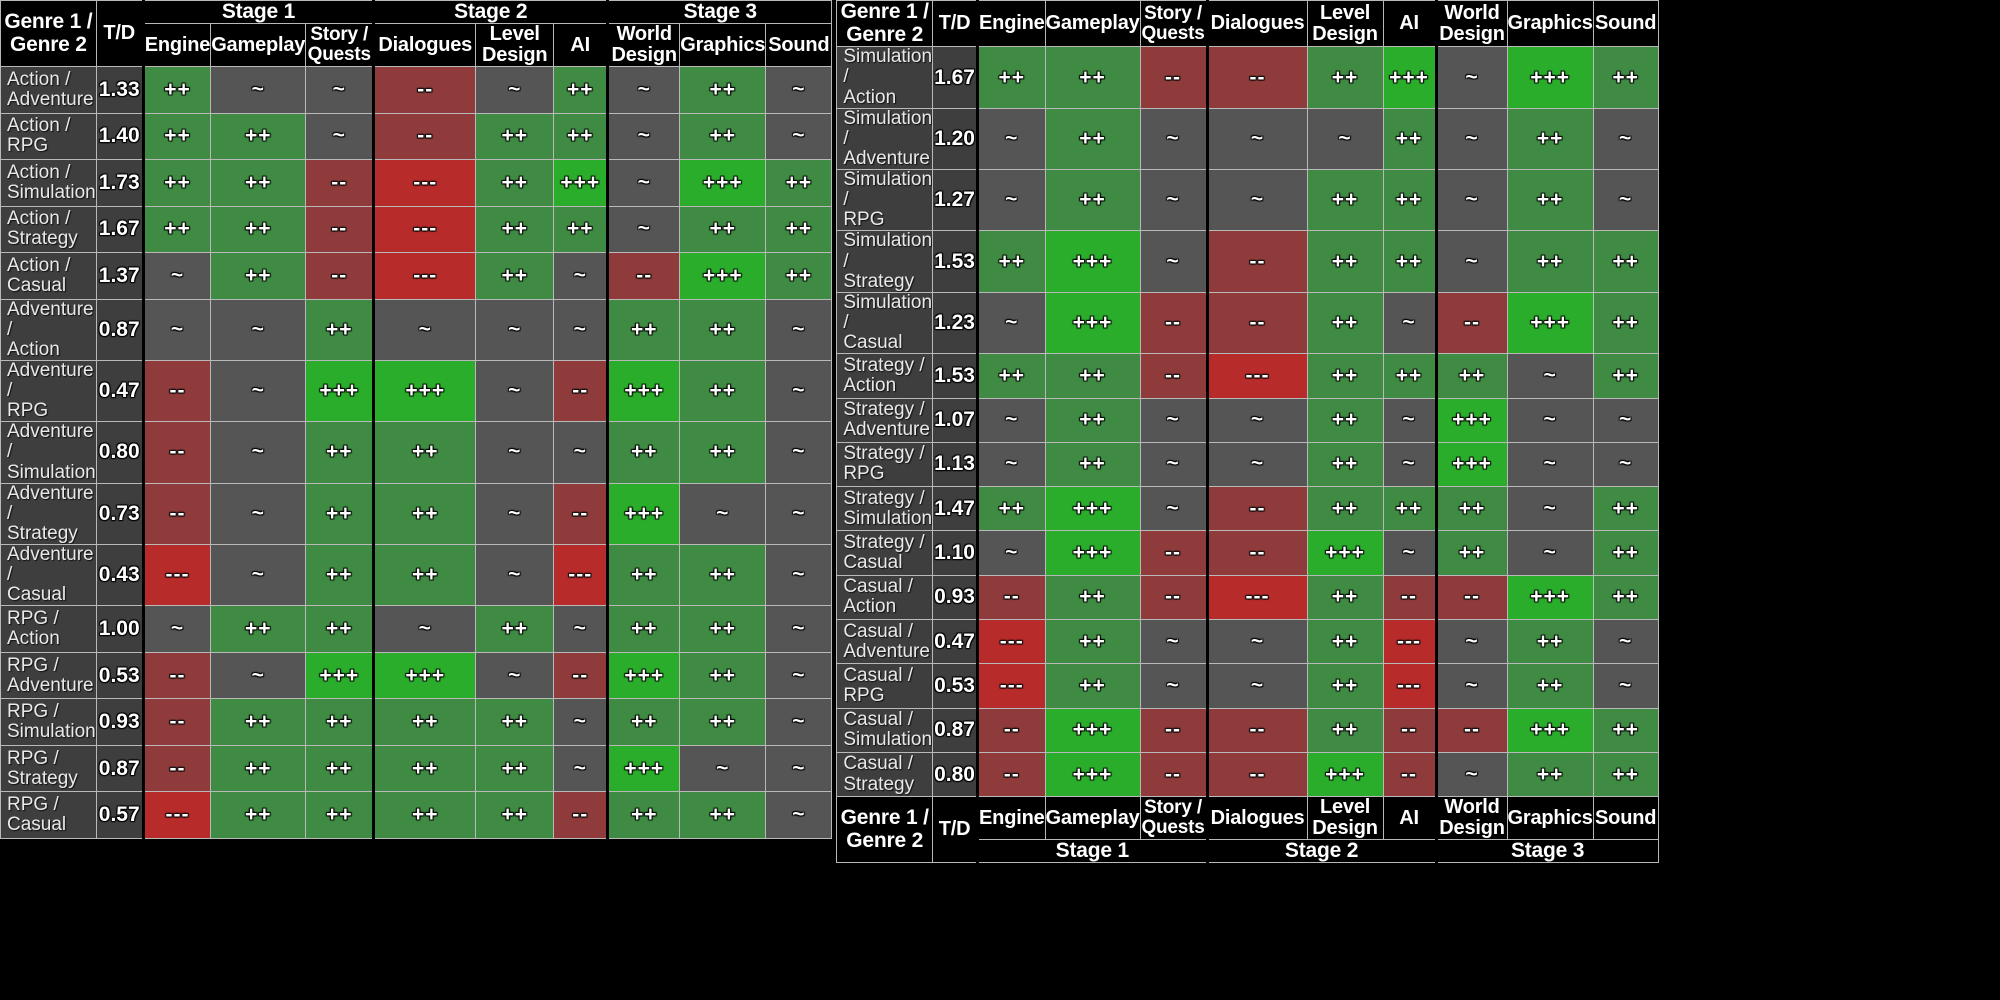 This screenshot has width=2000, height=1000. Describe the element at coordinates (878, 764) in the screenshot. I see `row-genre-line1: Casual /` at that location.